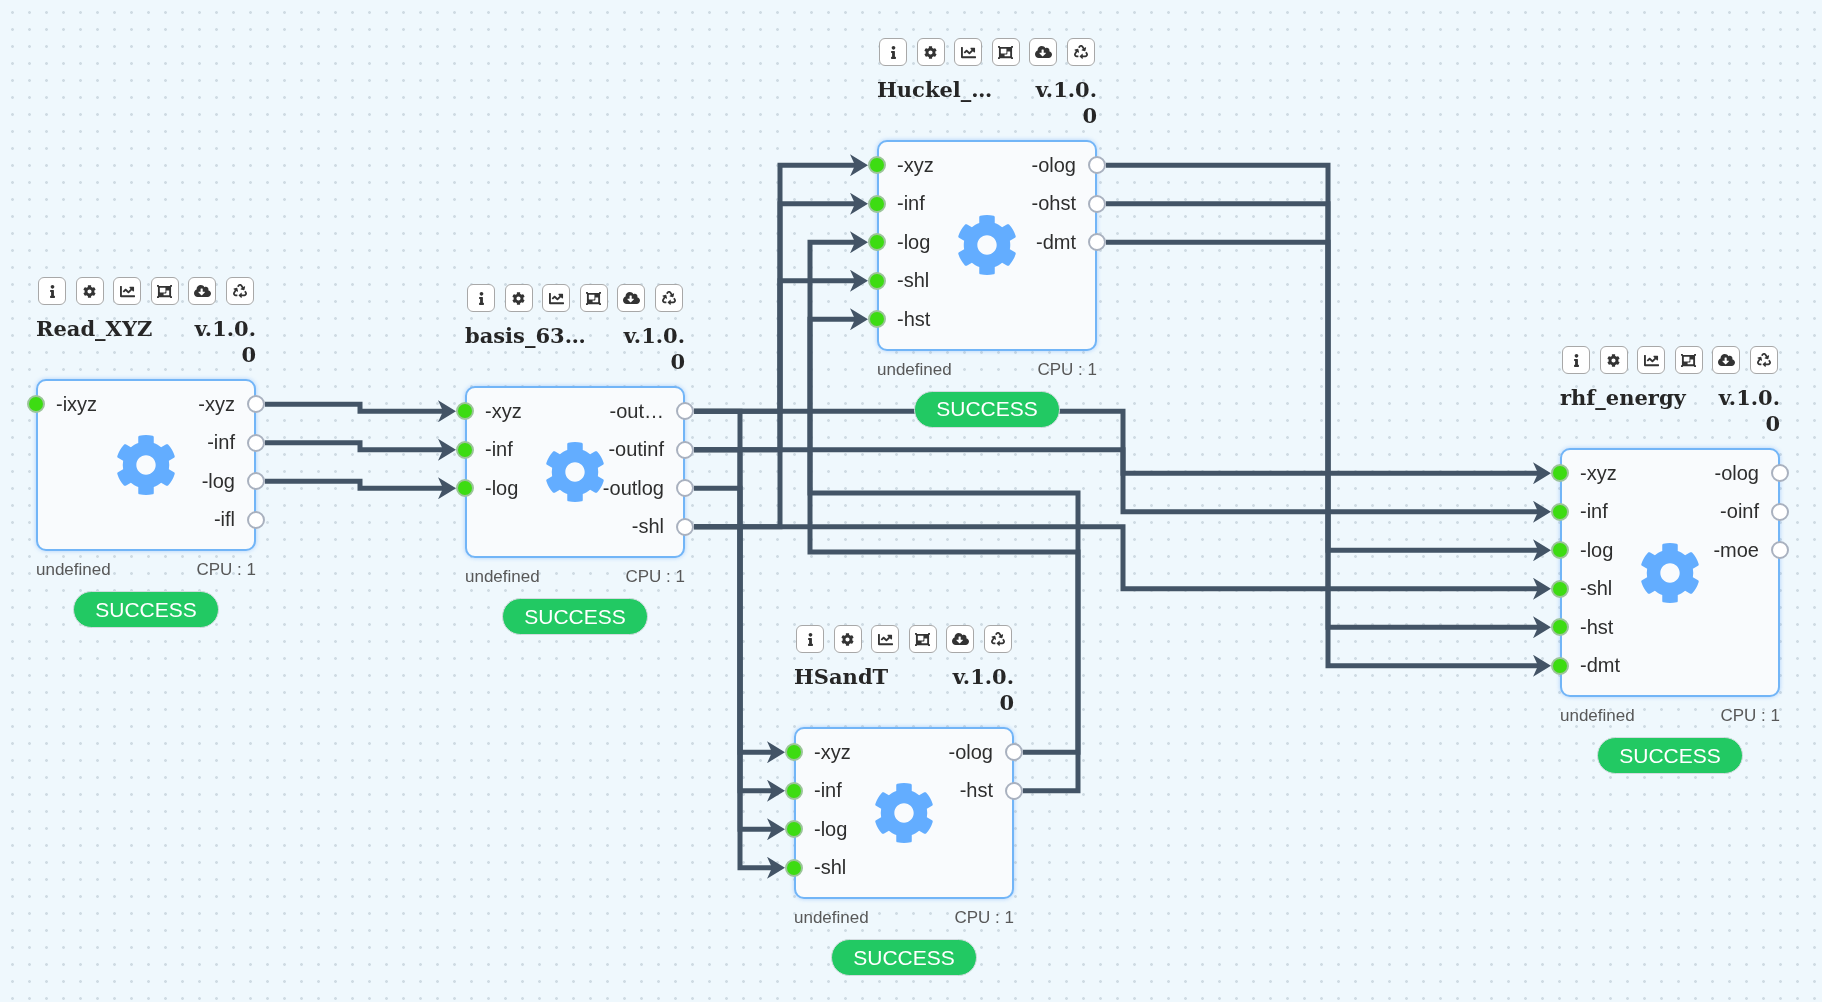 The image size is (1822, 1002). I want to click on cloud-download-icon, so click(960, 639).